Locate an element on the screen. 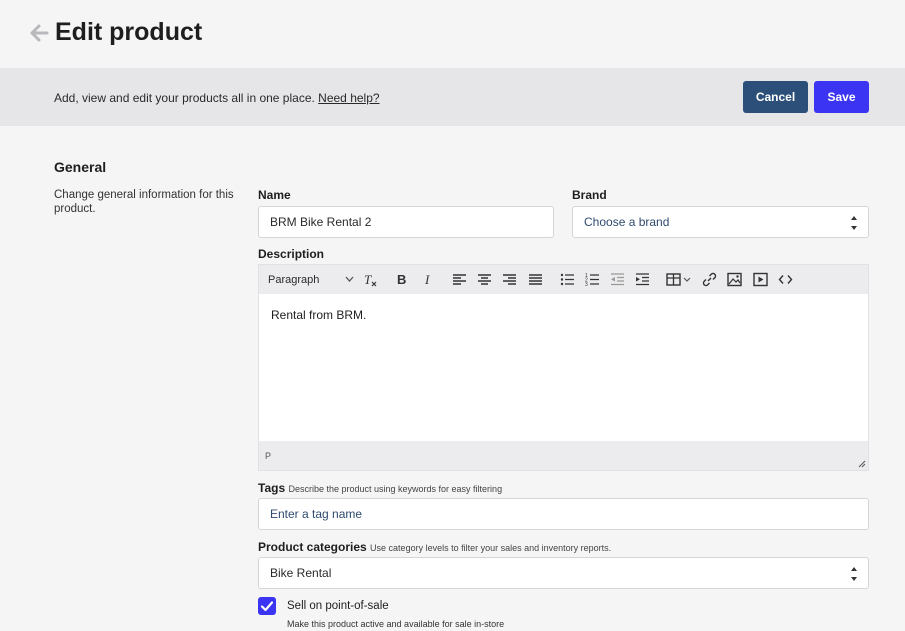 This screenshot has width=905, height=631. editor-toolbar: Paragraph T B I 123 is located at coordinates (563, 279).